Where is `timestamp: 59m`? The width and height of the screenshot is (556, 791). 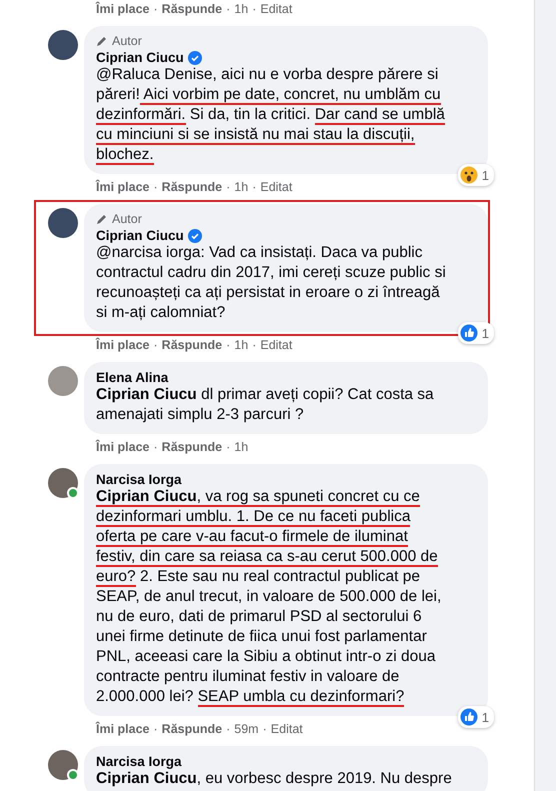 timestamp: 59m is located at coordinates (246, 729).